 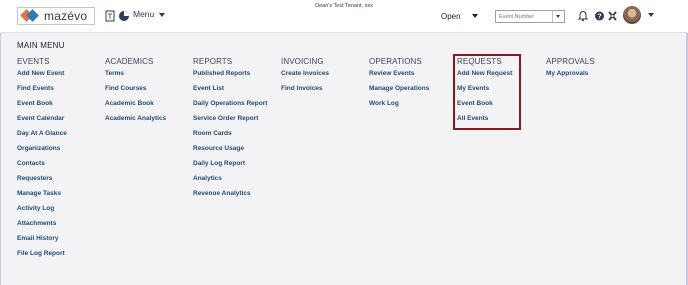 I want to click on menu-link: Analytics, so click(x=230, y=182).